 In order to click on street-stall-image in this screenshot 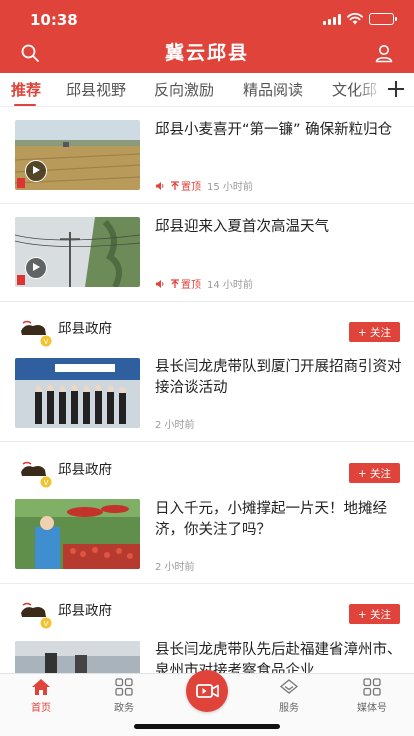, I will do `click(77, 534)`.